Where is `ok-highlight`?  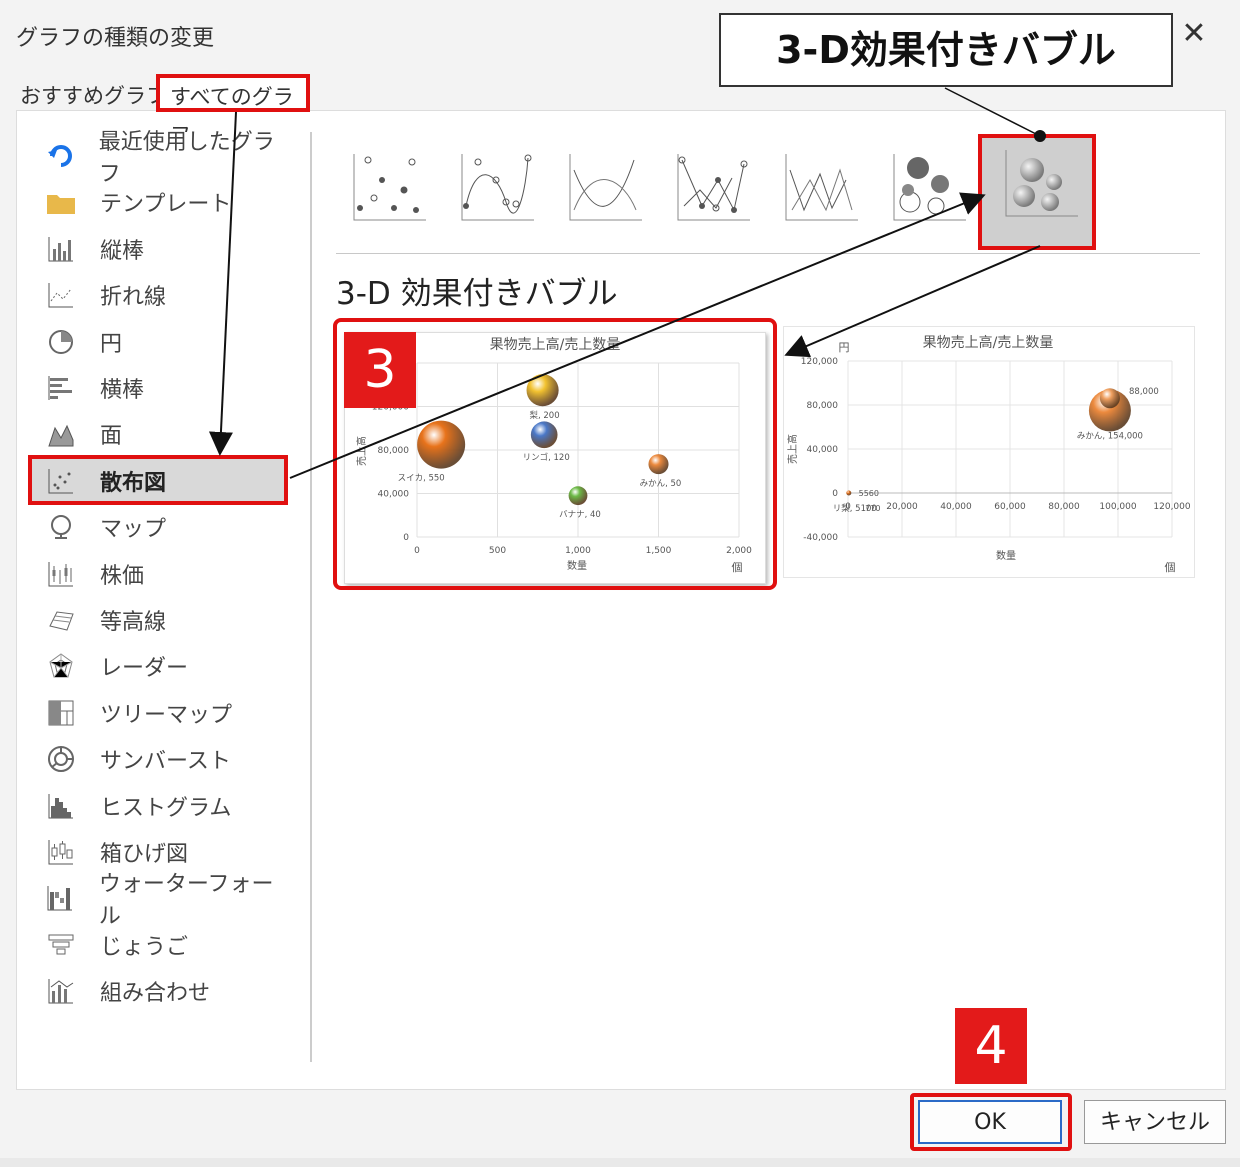
ok-highlight is located at coordinates (991, 1122).